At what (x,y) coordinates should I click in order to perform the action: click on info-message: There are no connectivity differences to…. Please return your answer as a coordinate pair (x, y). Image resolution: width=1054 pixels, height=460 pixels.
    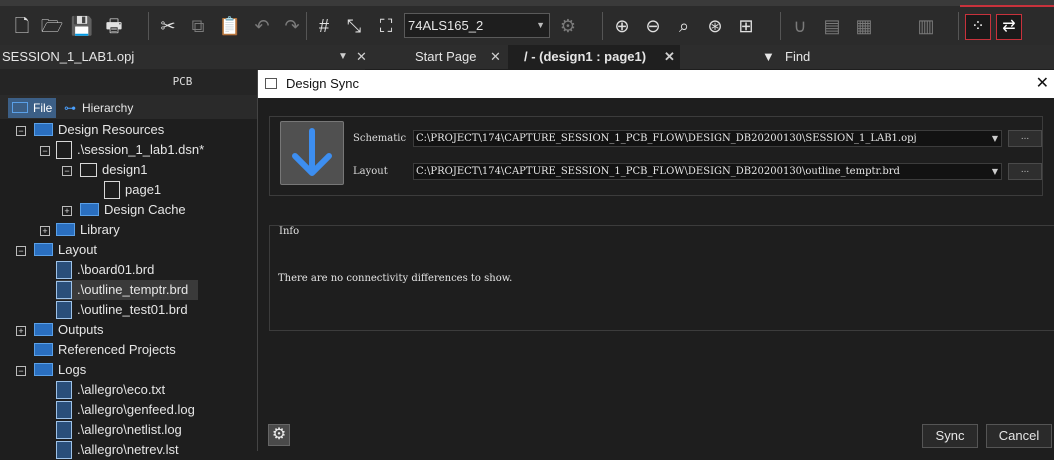
    Looking at the image, I should click on (395, 278).